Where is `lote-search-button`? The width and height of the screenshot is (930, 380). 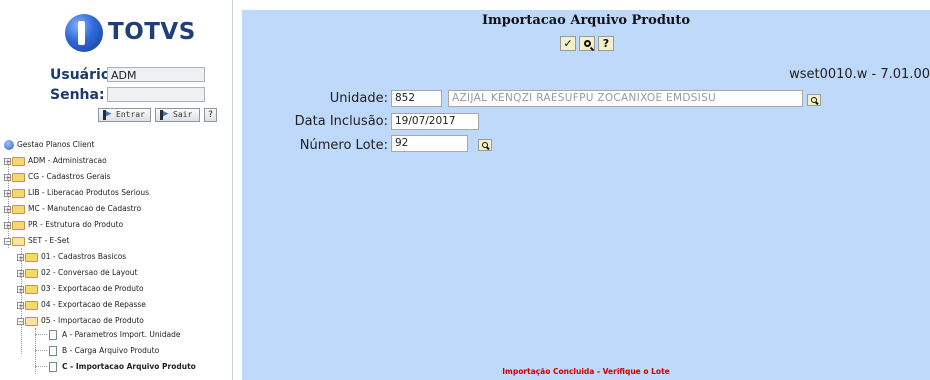 lote-search-button is located at coordinates (485, 145).